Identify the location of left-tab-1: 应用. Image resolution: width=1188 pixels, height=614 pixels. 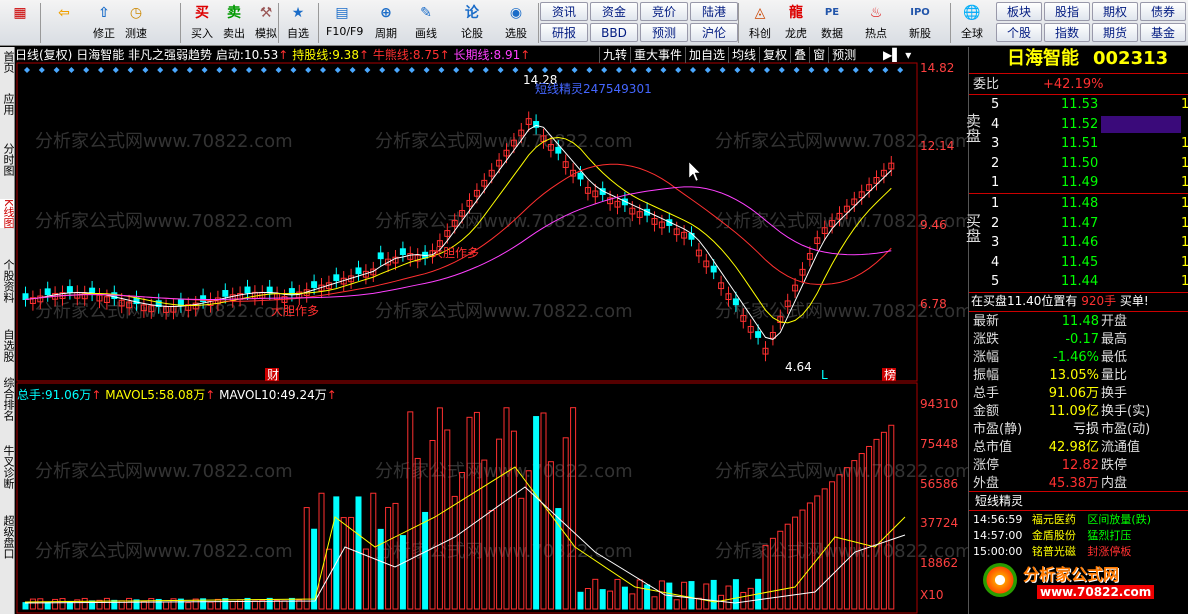
(7, 104).